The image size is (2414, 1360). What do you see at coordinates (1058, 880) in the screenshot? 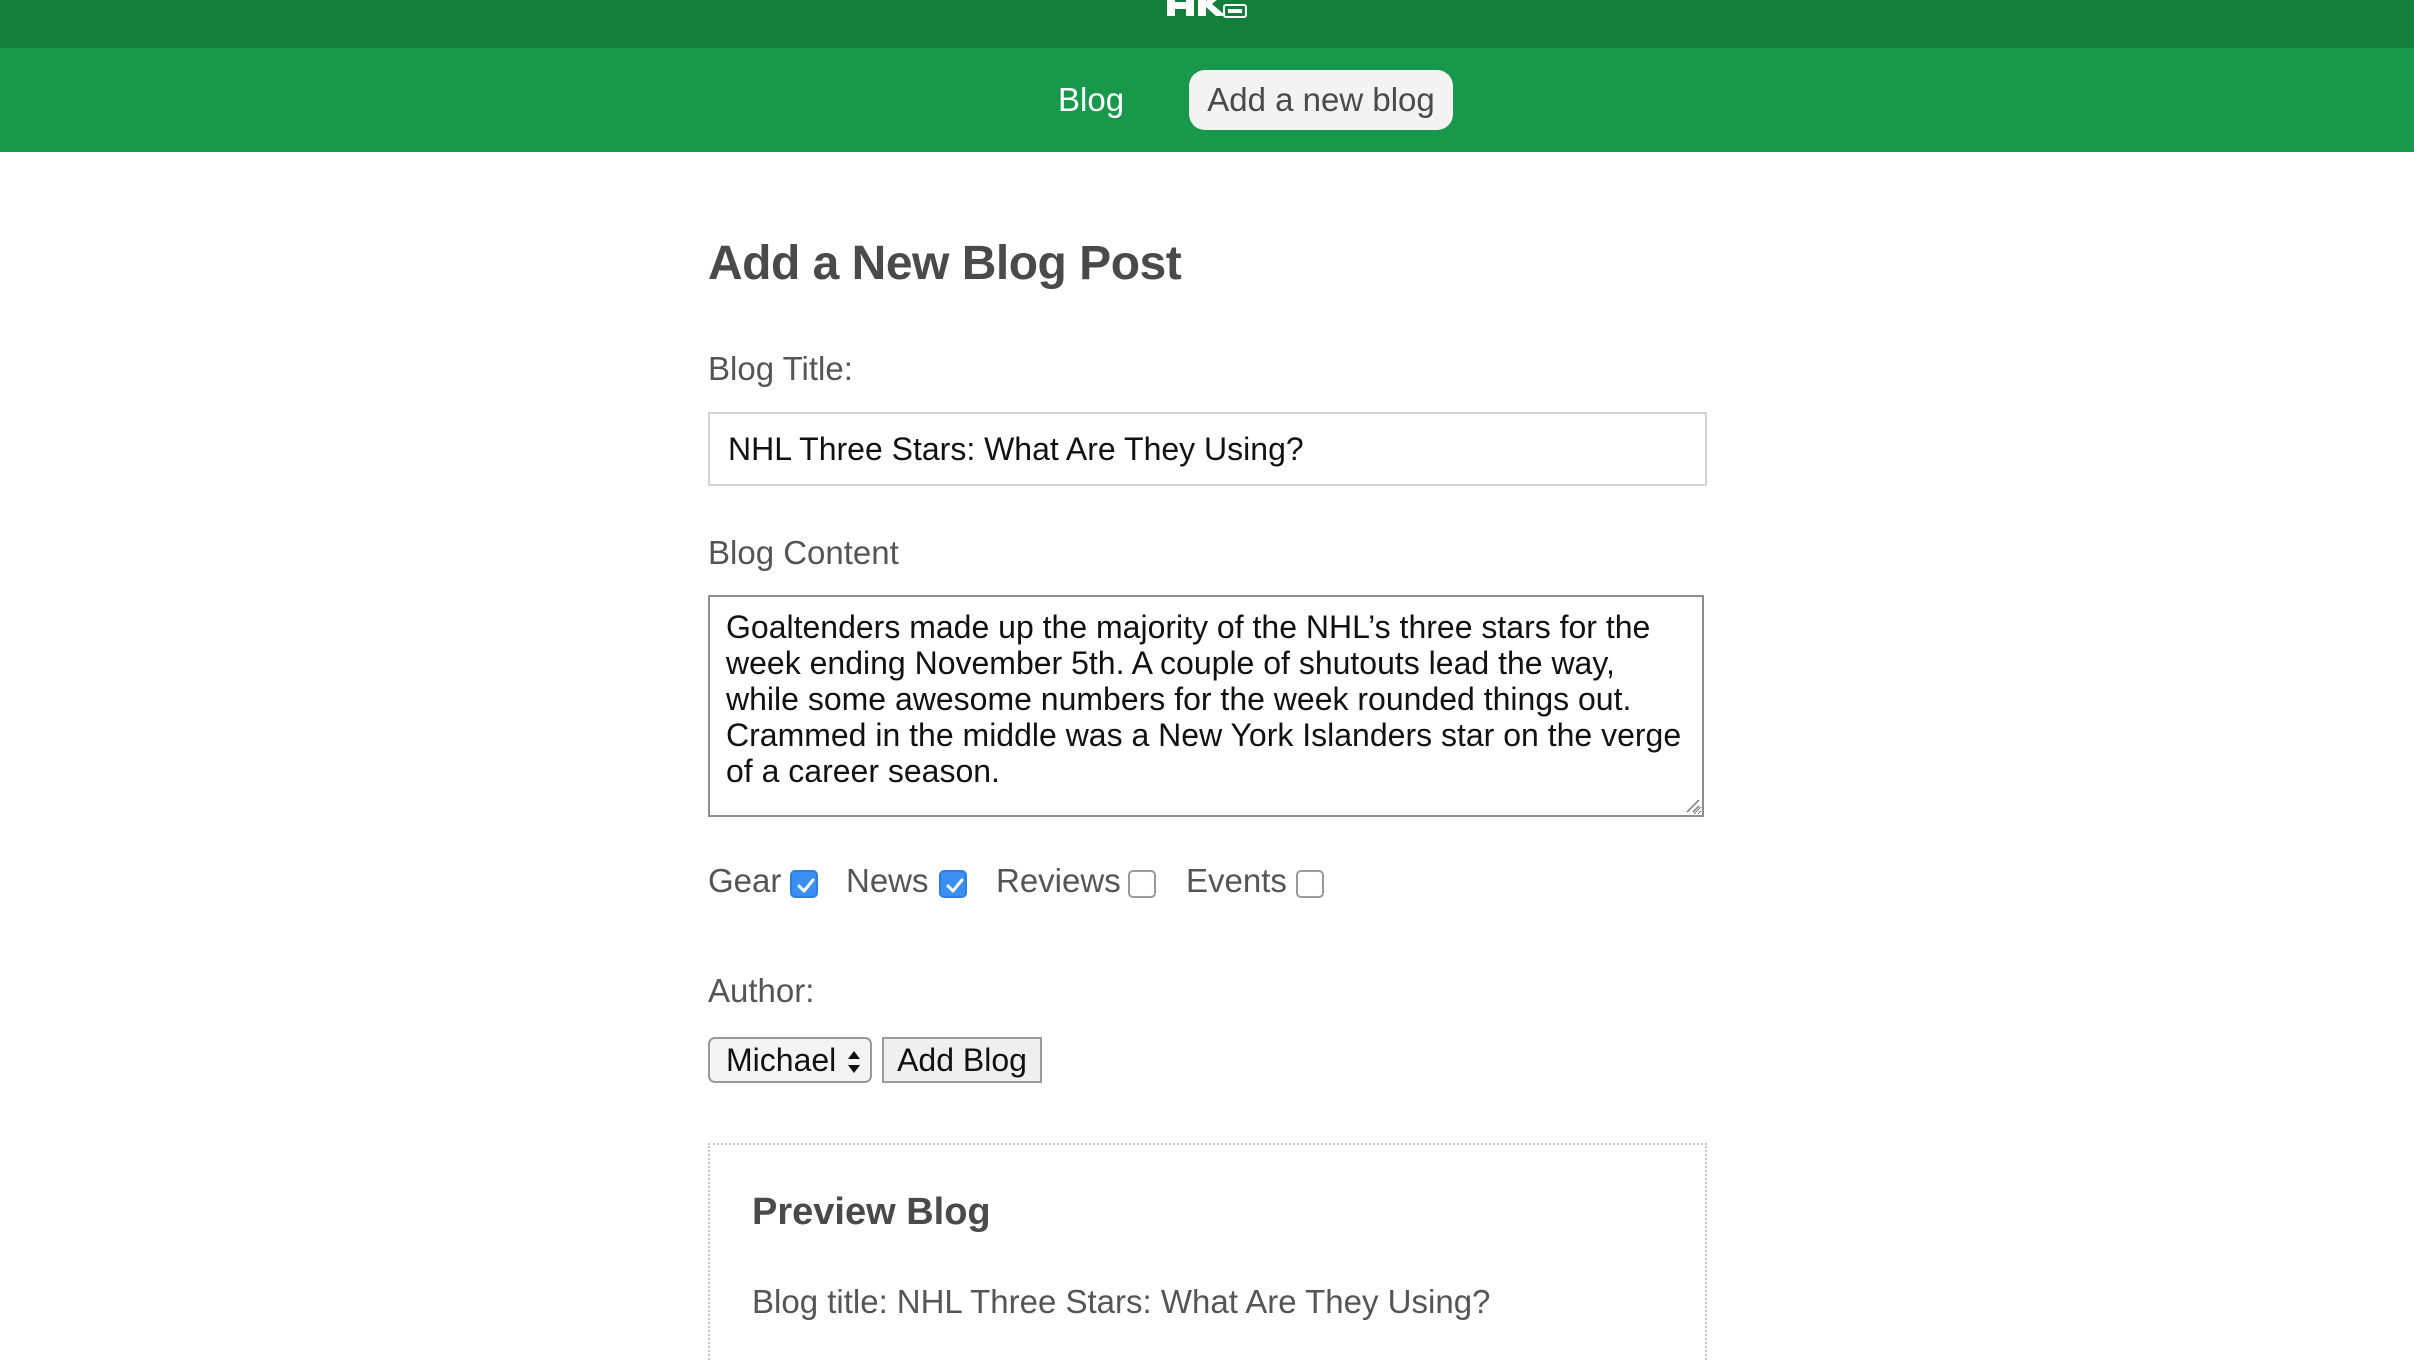
I see `category-label-reviews: Reviews` at bounding box center [1058, 880].